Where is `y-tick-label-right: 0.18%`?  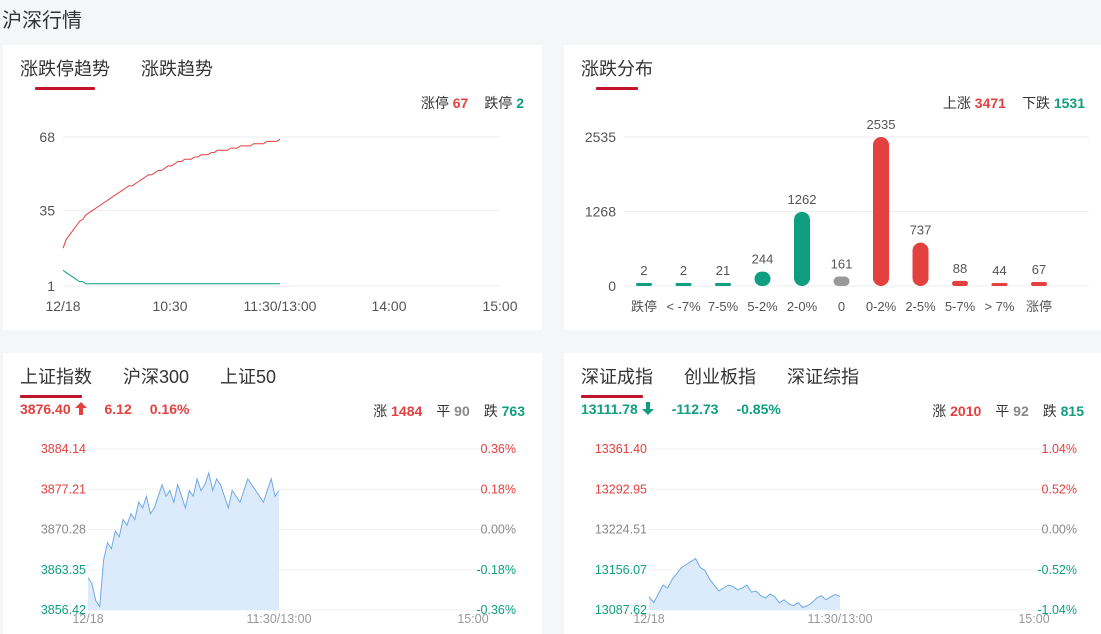 y-tick-label-right: 0.18% is located at coordinates (498, 489).